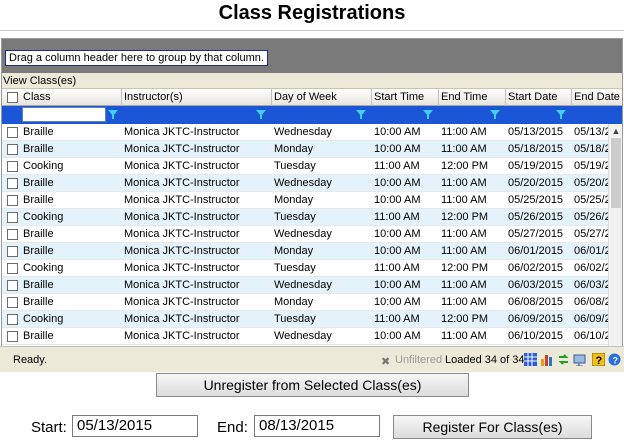 This screenshot has height=440, width=624. I want to click on cell-end-date: 06/02/2, so click(591, 268).